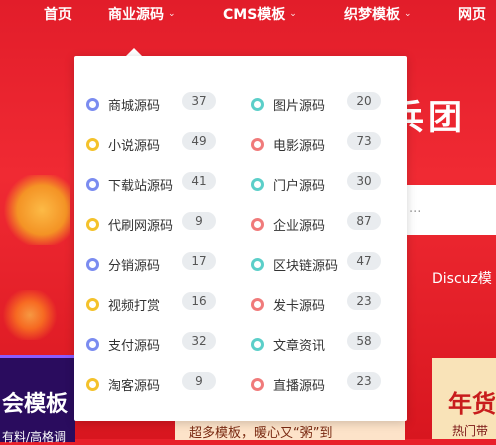 Image resolution: width=496 pixels, height=445 pixels. What do you see at coordinates (261, 433) in the screenshot?
I see `promo-card-mid-text: 超多模板，暖心又“粥”到` at bounding box center [261, 433].